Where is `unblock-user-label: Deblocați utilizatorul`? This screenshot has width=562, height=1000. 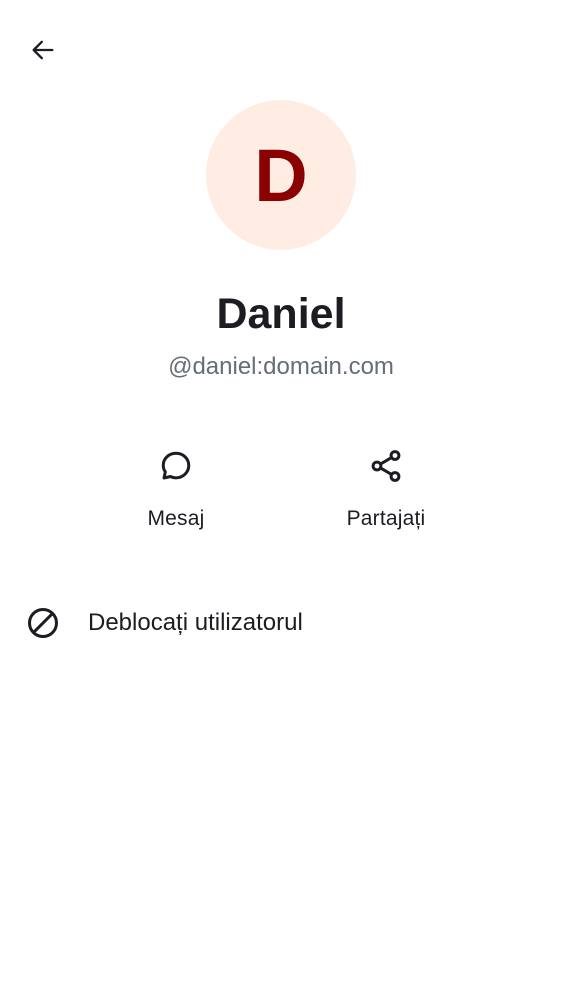
unblock-user-label: Deblocați utilizatorul is located at coordinates (195, 622).